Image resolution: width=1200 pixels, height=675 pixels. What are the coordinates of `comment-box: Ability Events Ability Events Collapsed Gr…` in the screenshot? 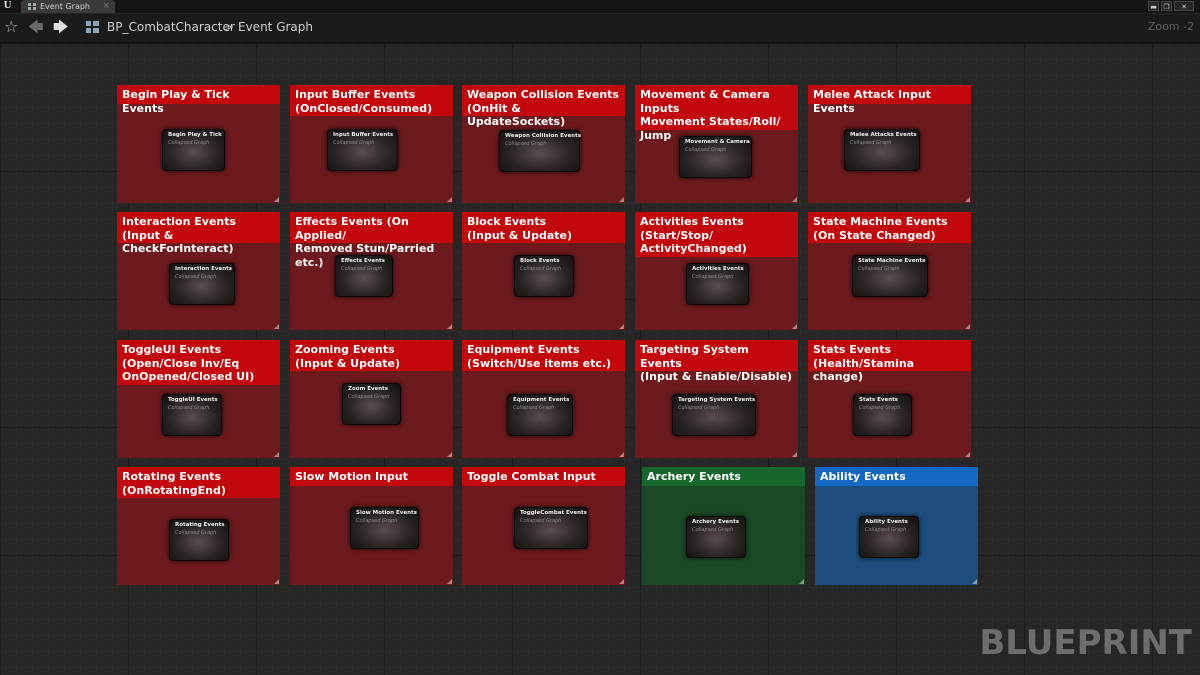 It's located at (896, 526).